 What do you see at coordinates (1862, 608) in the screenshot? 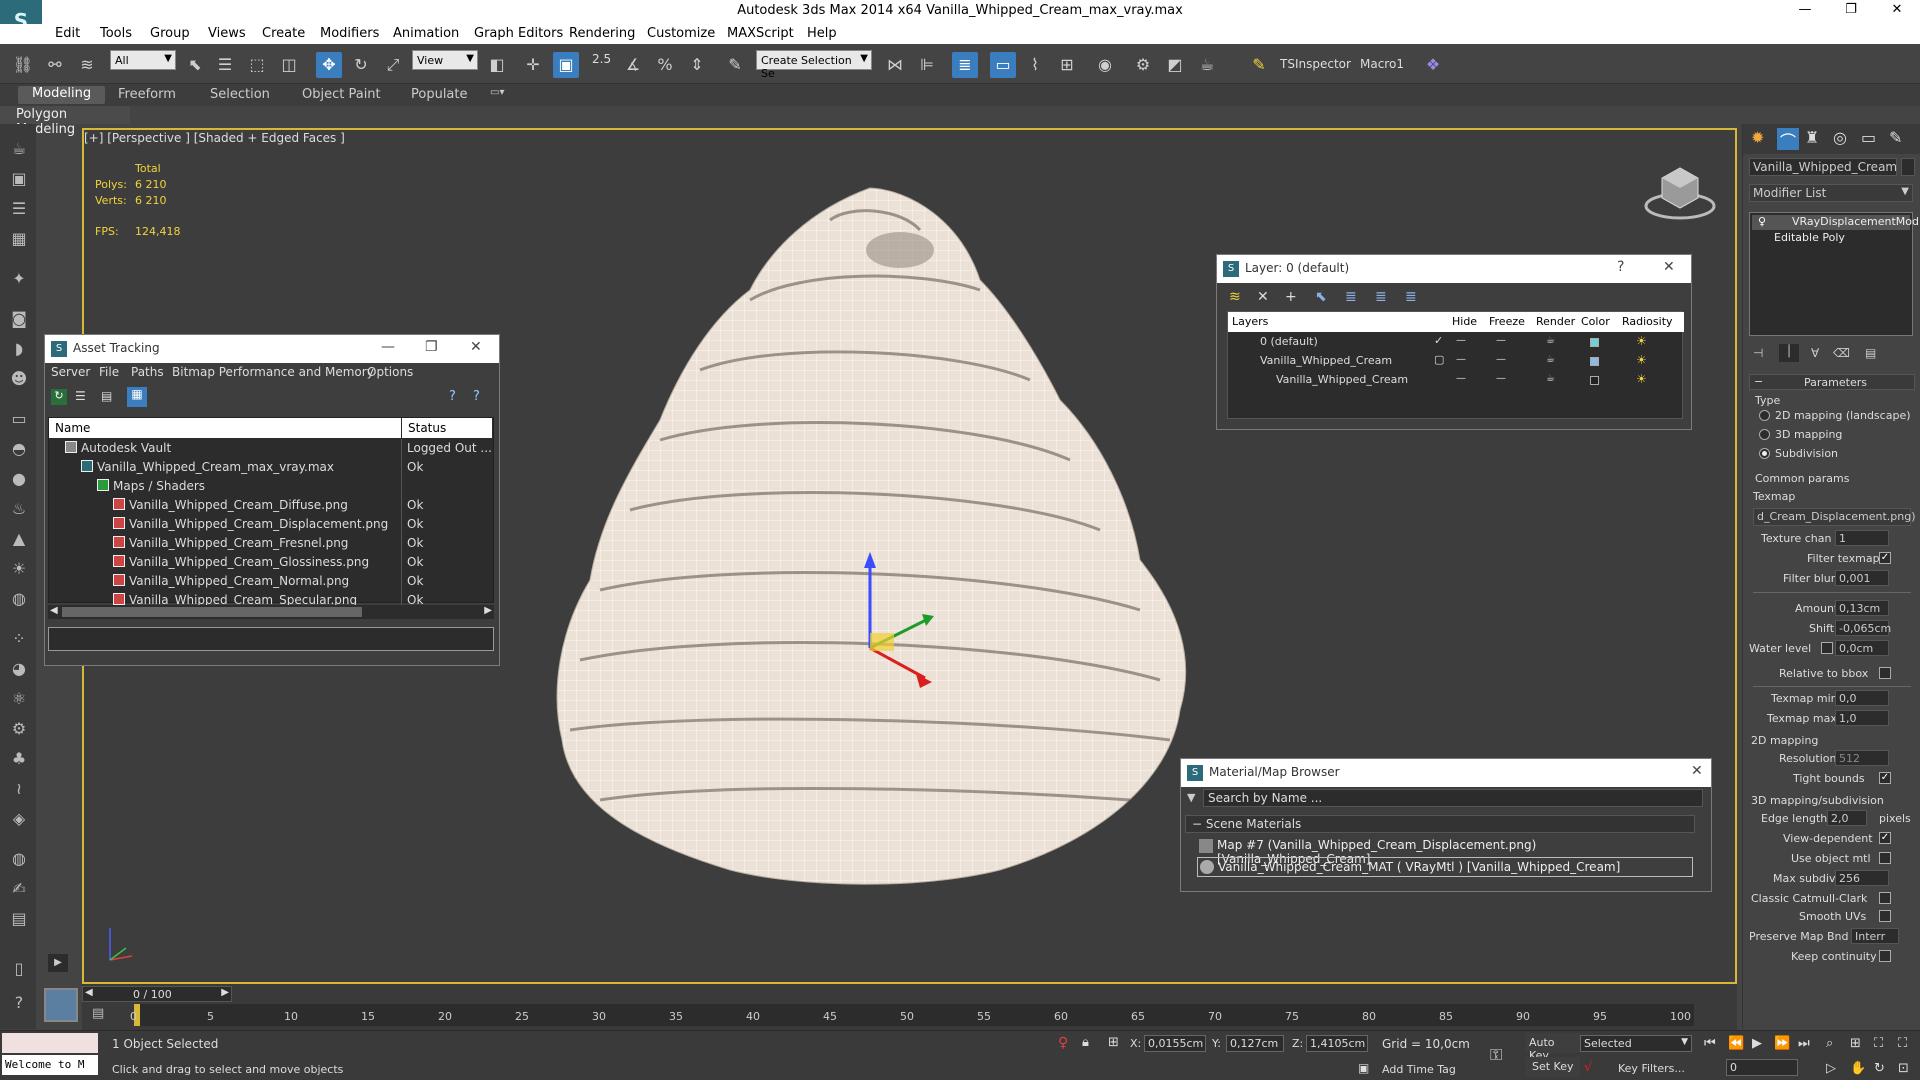
I see `amount-field: 0,13cm` at bounding box center [1862, 608].